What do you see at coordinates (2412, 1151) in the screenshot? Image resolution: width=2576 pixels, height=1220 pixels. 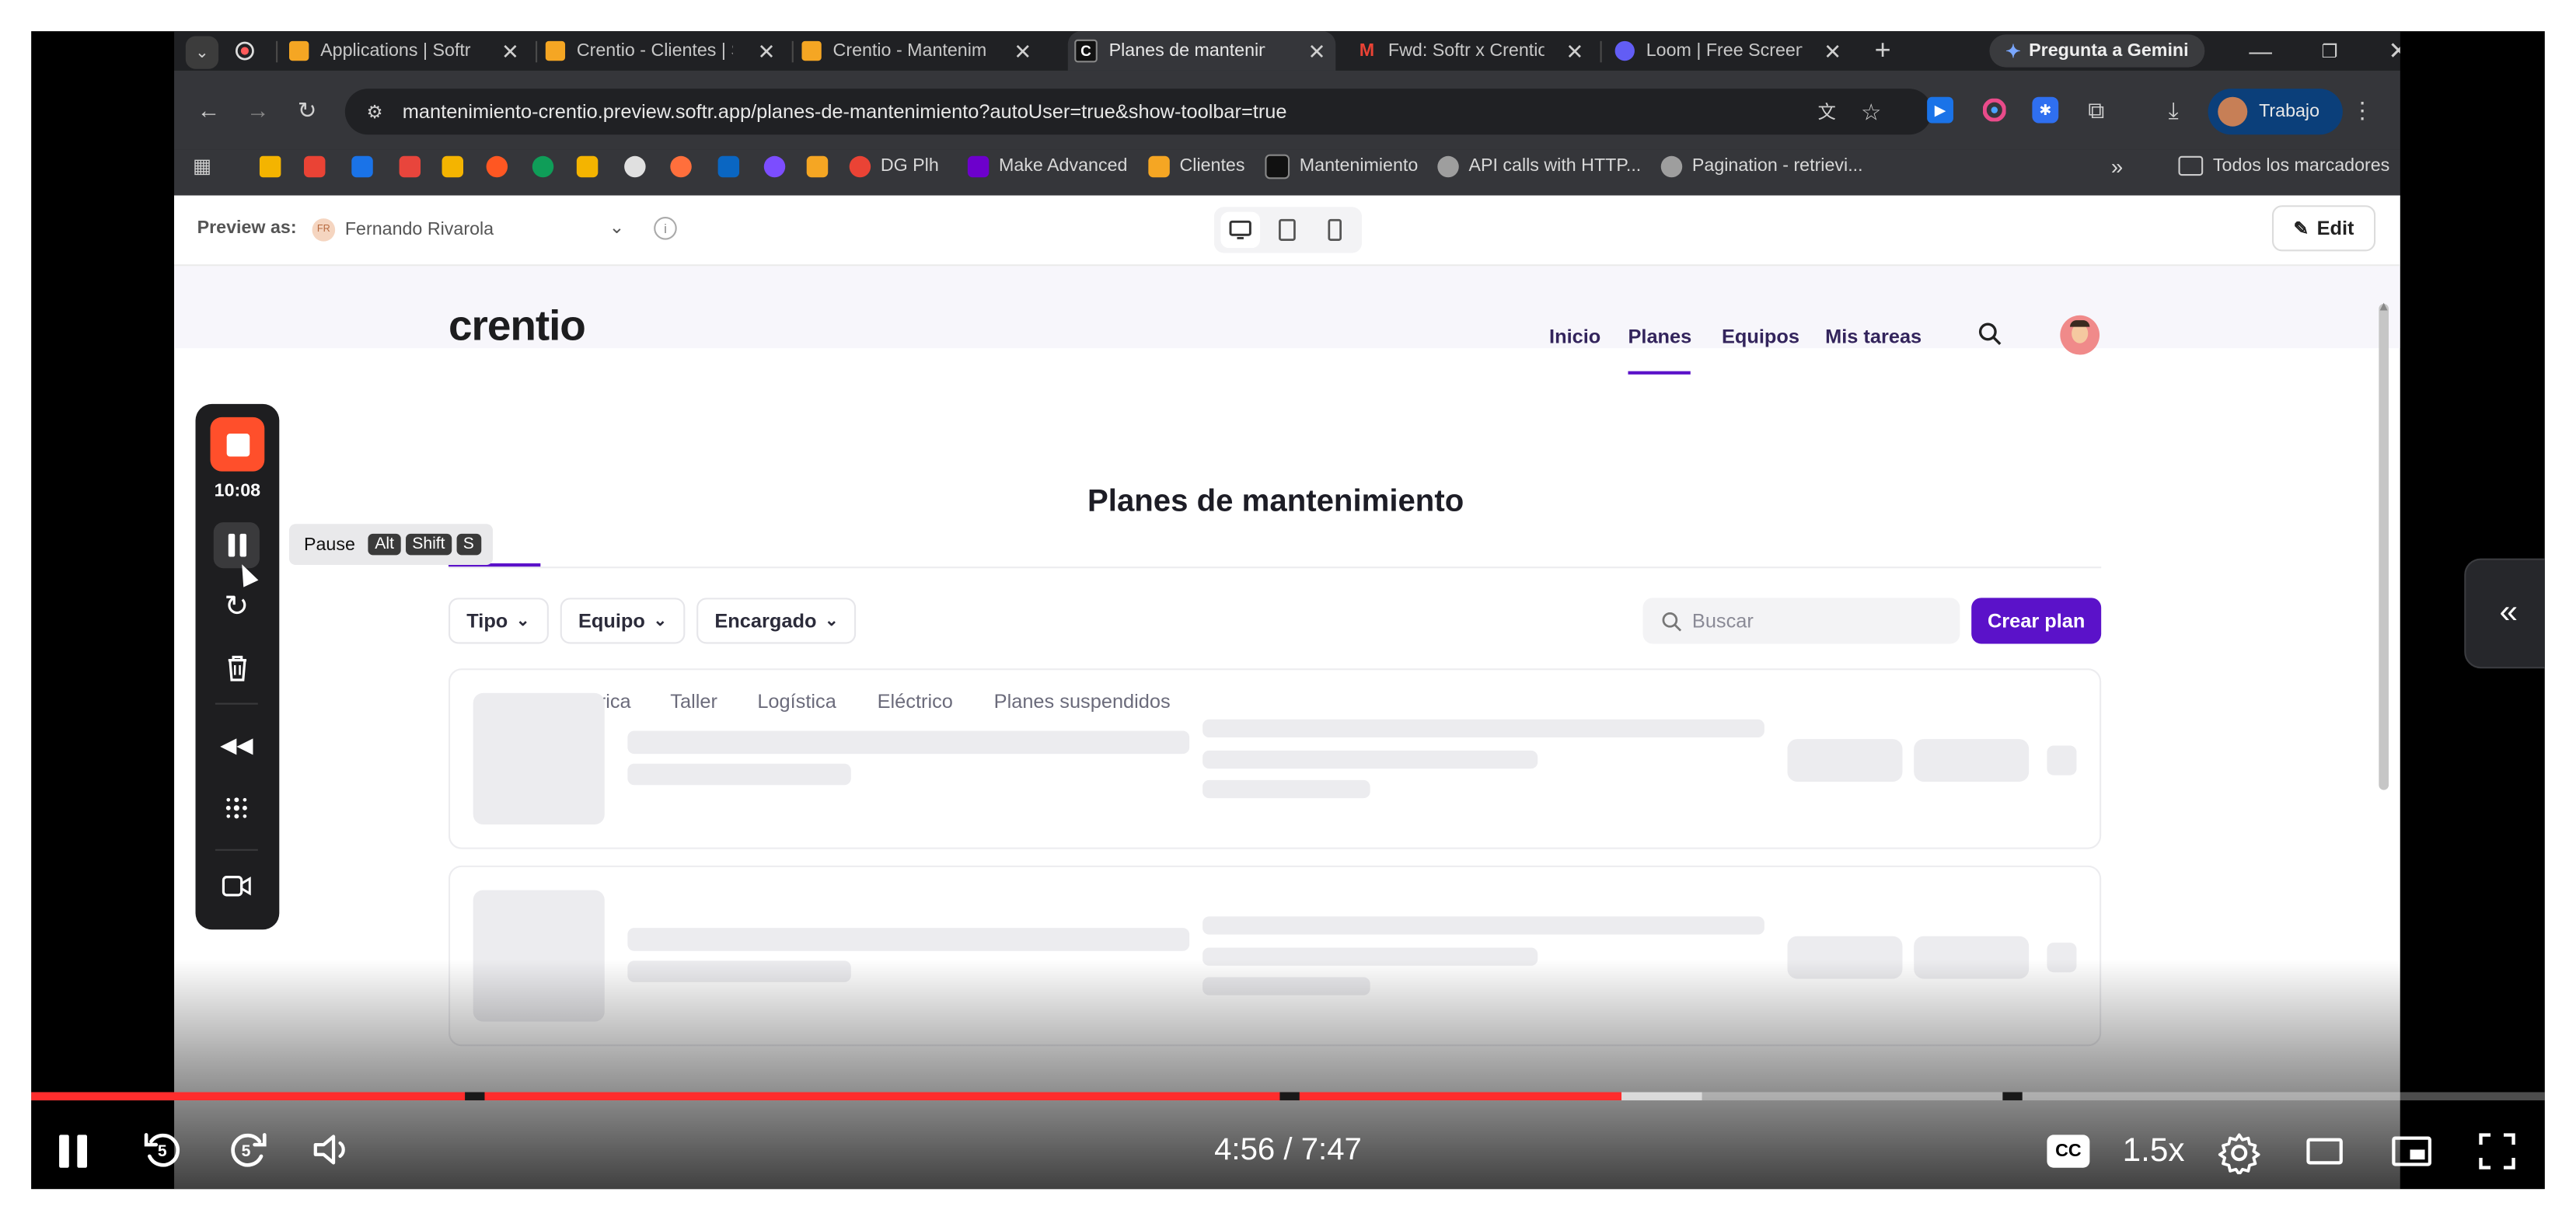 I see `miniplayer-button` at bounding box center [2412, 1151].